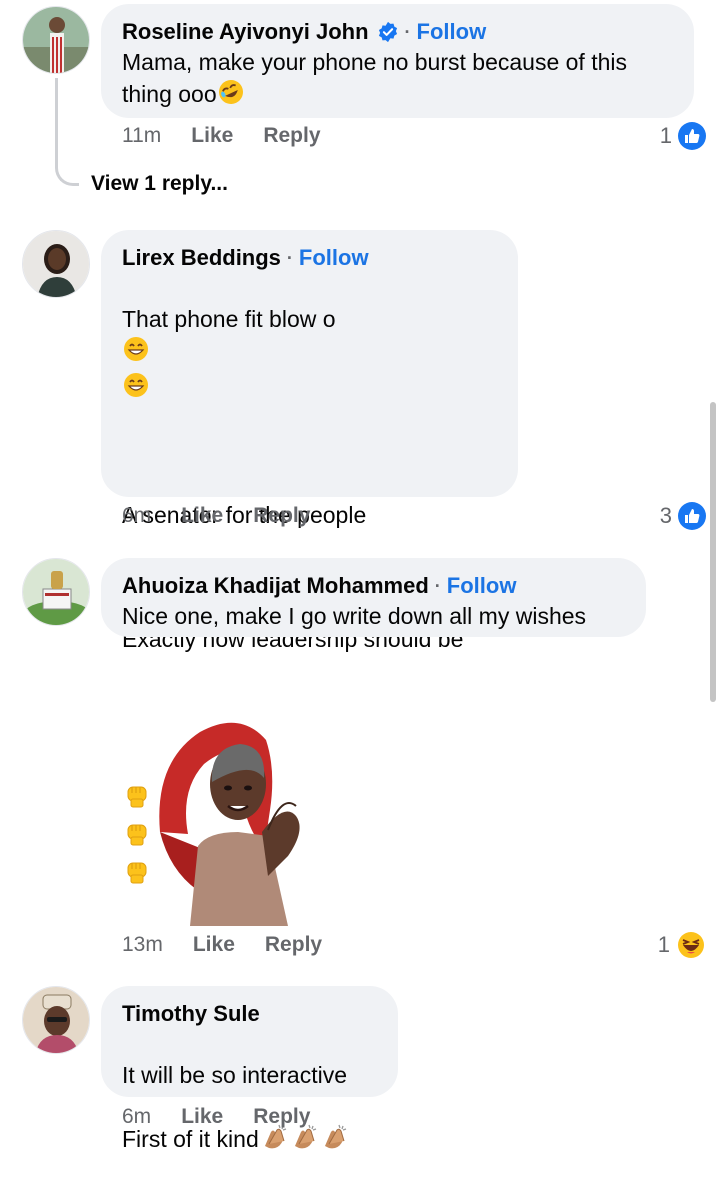  What do you see at coordinates (665, 515) in the screenshot?
I see `reaction-count: 3` at bounding box center [665, 515].